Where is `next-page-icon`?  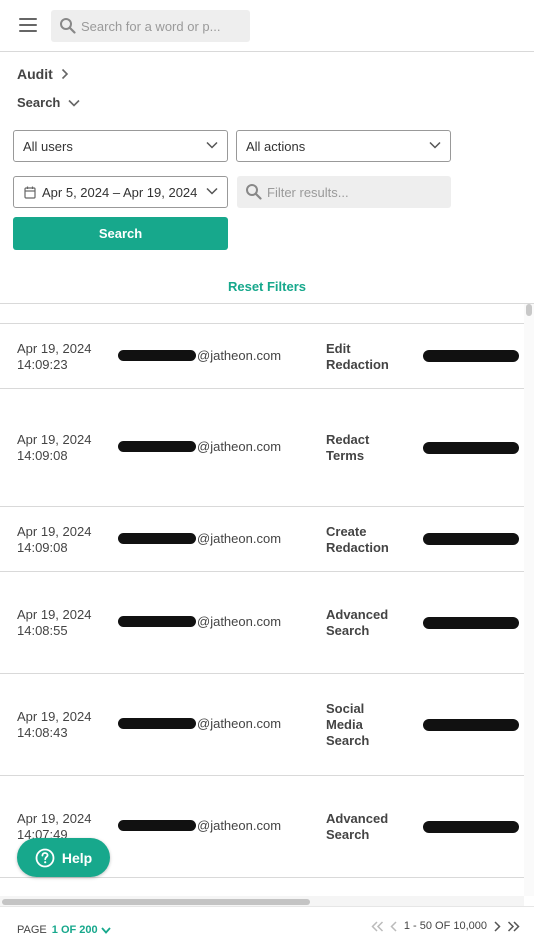
next-page-icon is located at coordinates (497, 926).